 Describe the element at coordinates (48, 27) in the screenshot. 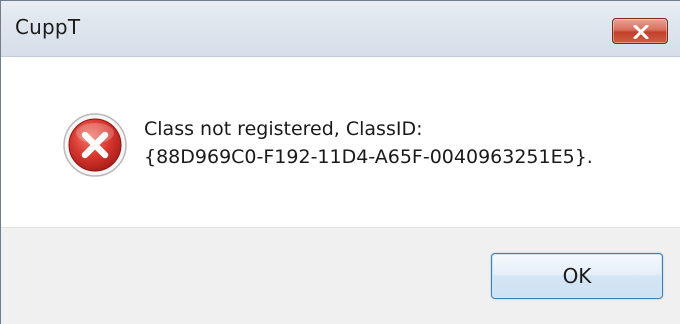

I see `window-title: CuppT` at that location.